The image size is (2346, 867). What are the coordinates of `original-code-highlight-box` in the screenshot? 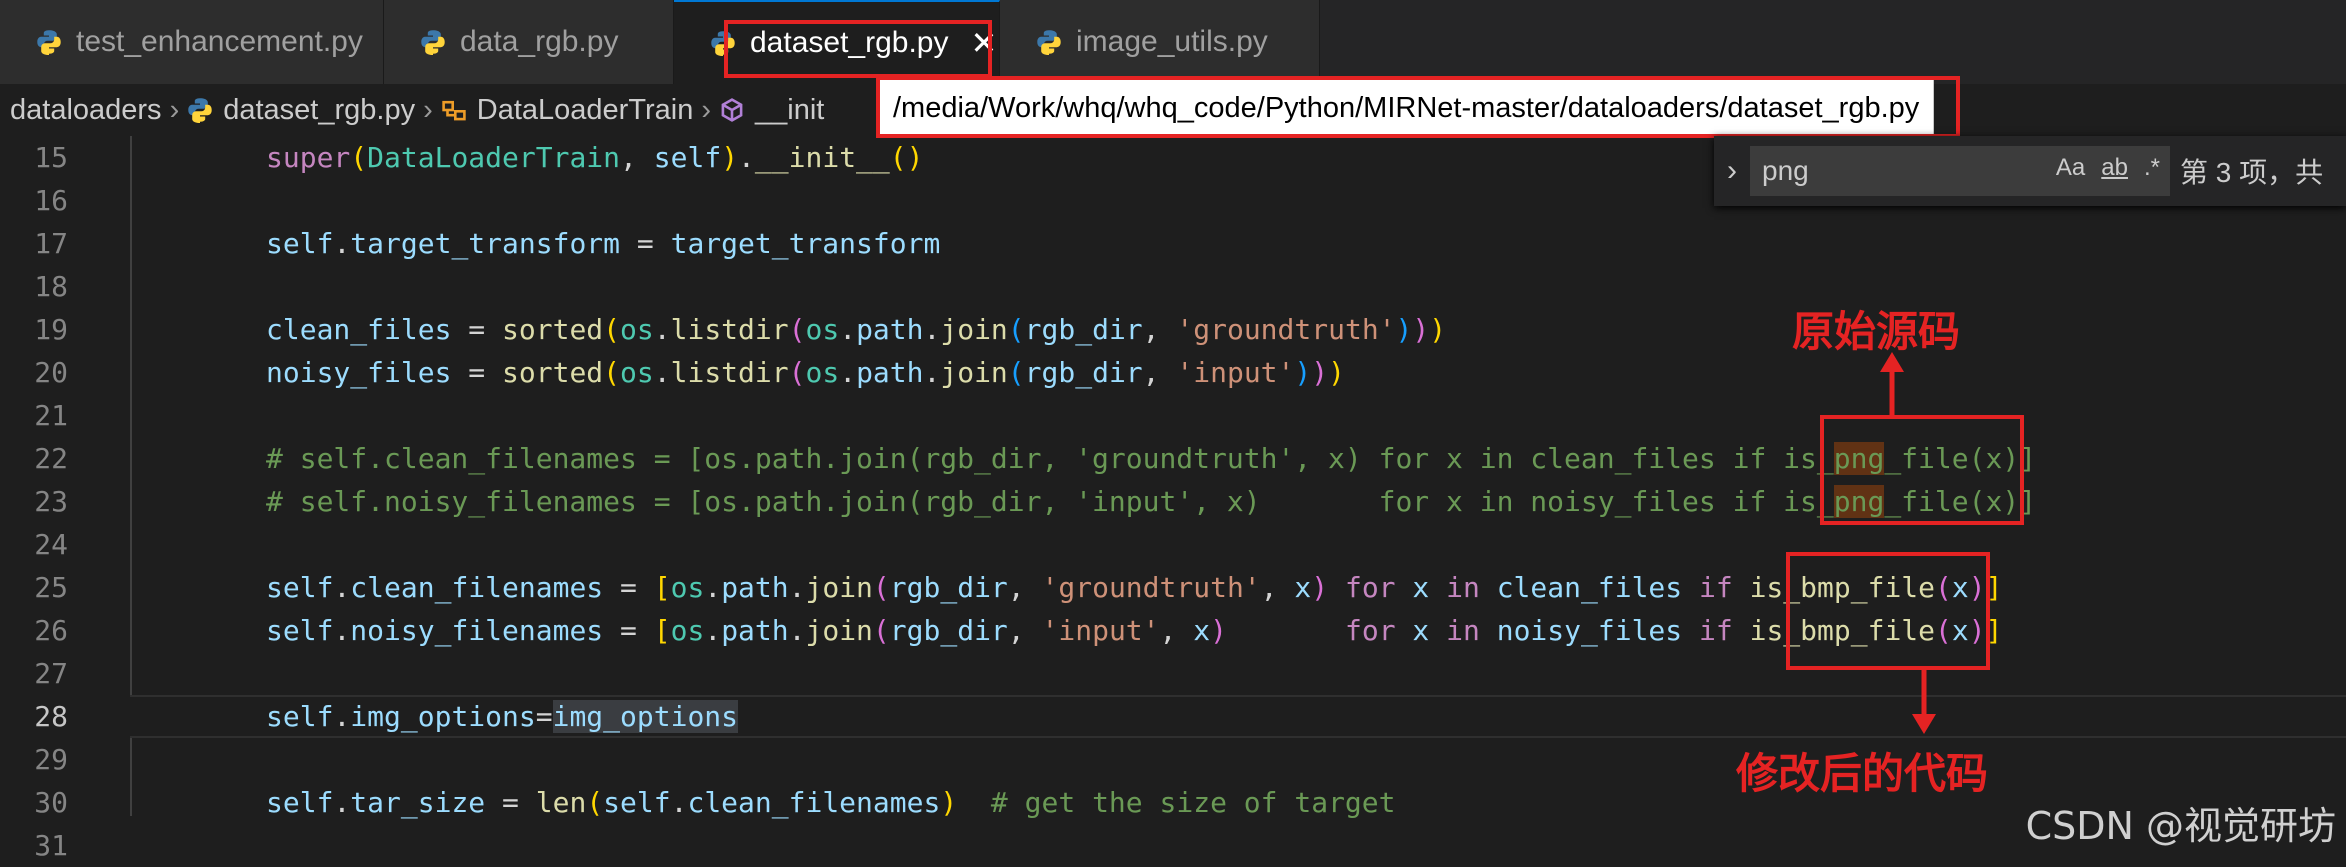 It's located at (1922, 470).